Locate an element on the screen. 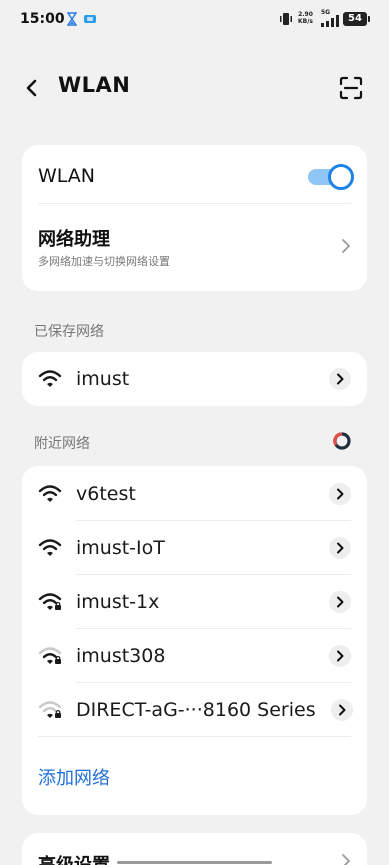 This screenshot has width=389, height=865. advanced-settings-label: 高级设置 is located at coordinates (74, 858).